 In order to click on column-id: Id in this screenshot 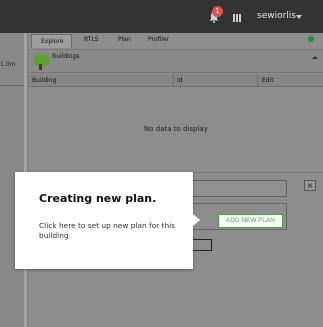, I will do `click(180, 80)`.